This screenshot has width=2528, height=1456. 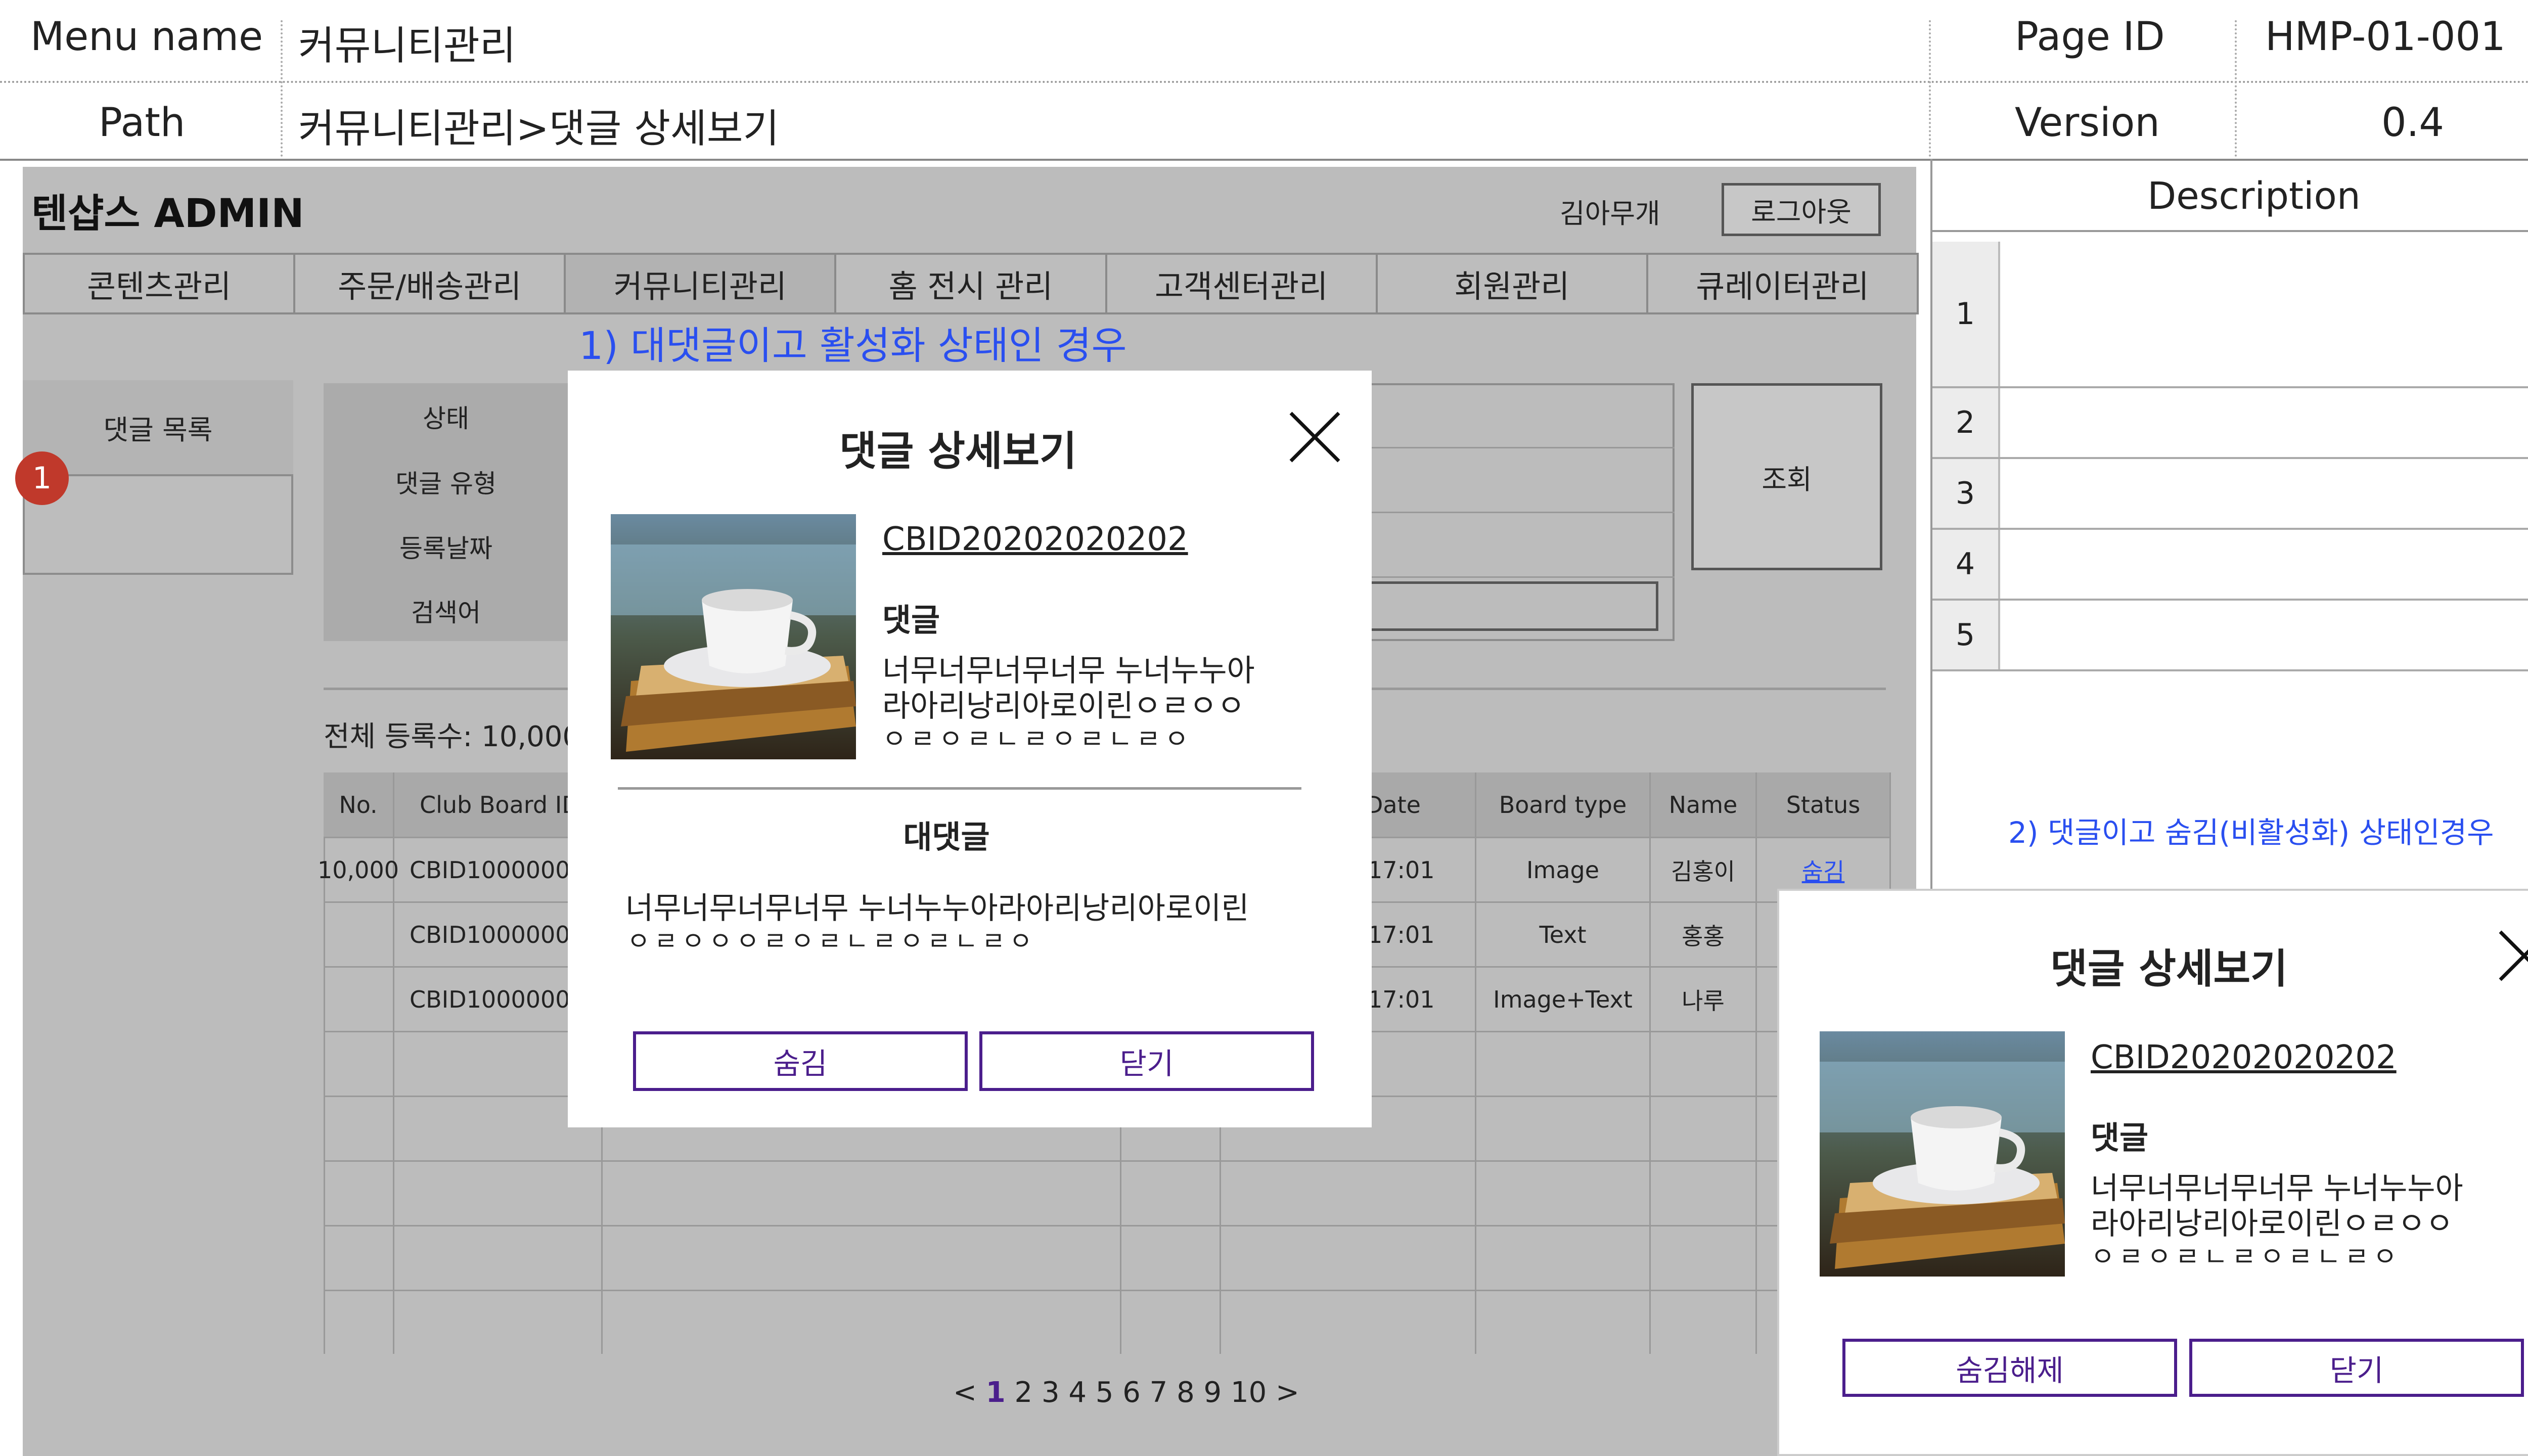 What do you see at coordinates (161, 283) in the screenshot?
I see `nav-item-contents: 콘텐츠관리` at bounding box center [161, 283].